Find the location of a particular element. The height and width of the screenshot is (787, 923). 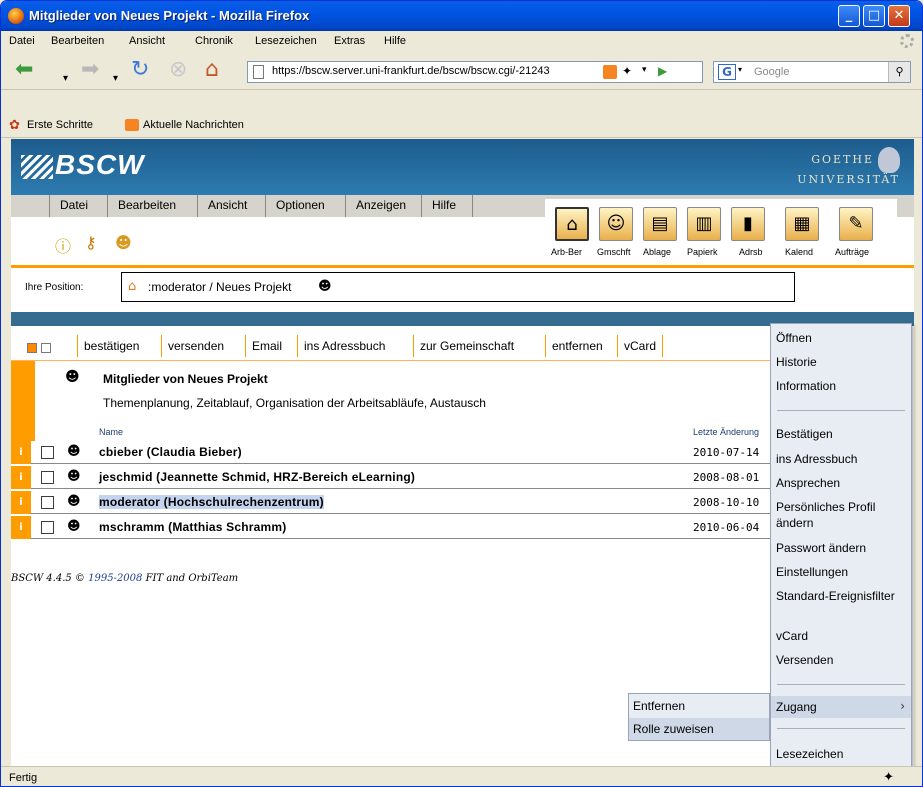

column-date: Letzte Änderung is located at coordinates (732, 432).